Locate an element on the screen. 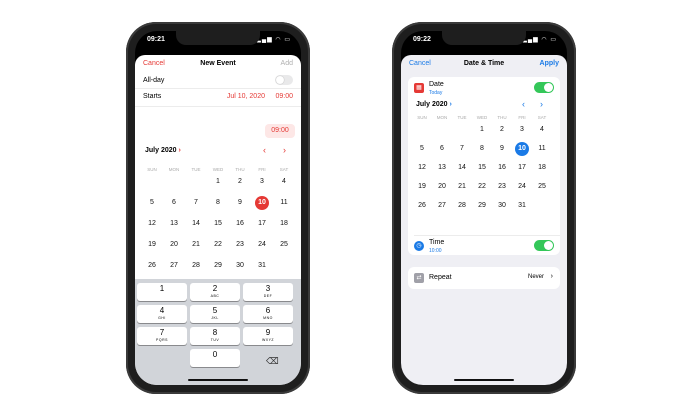 This screenshot has width=700, height=420. starts-date: Jul 10, 2020 is located at coordinates (246, 96).